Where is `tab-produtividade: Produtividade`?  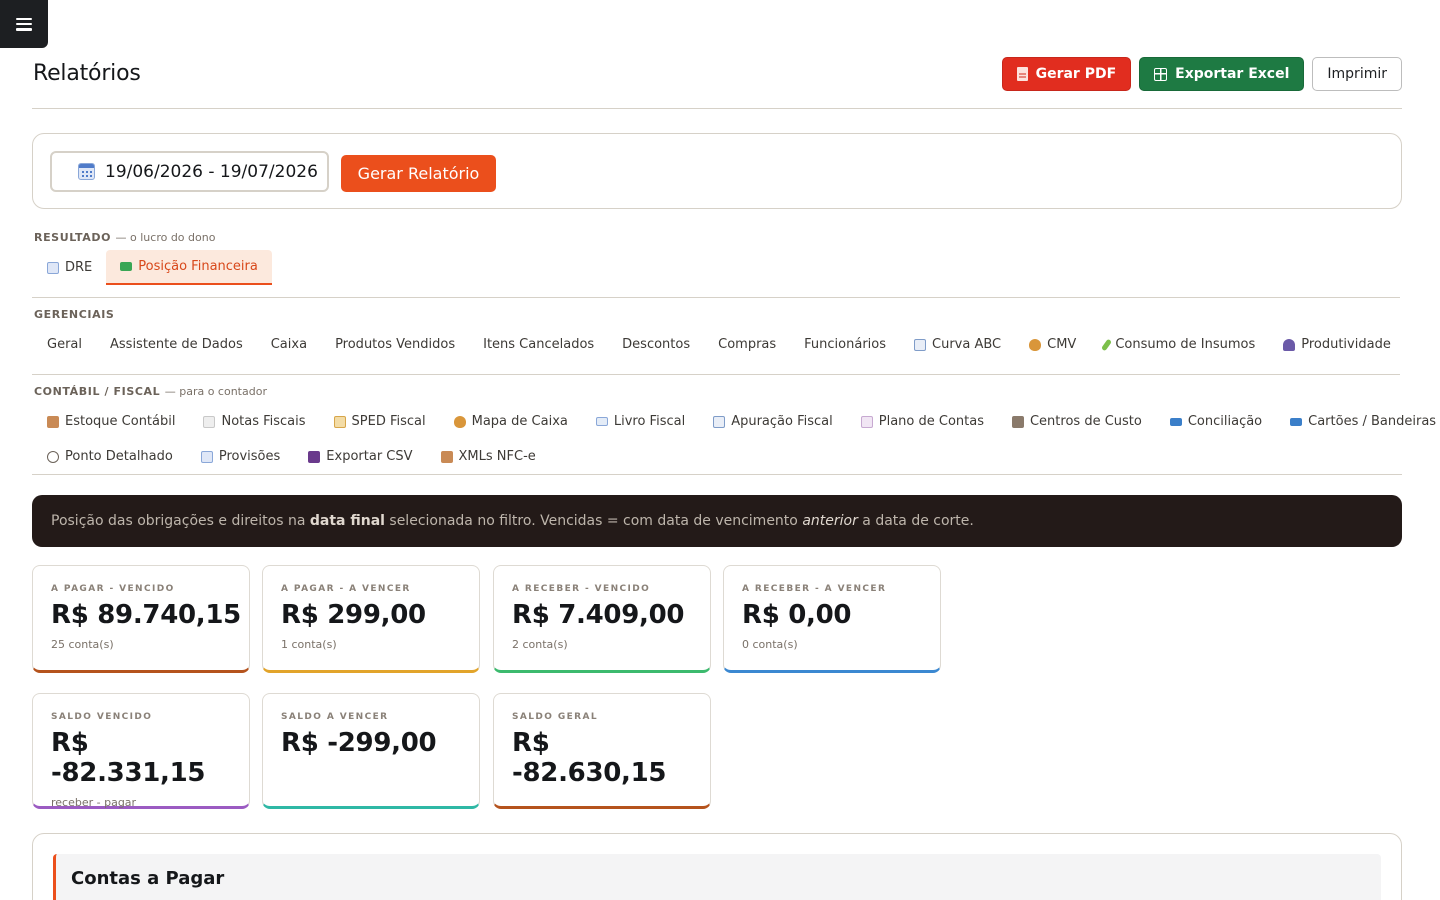 tab-produtividade: Produtividade is located at coordinates (1337, 344).